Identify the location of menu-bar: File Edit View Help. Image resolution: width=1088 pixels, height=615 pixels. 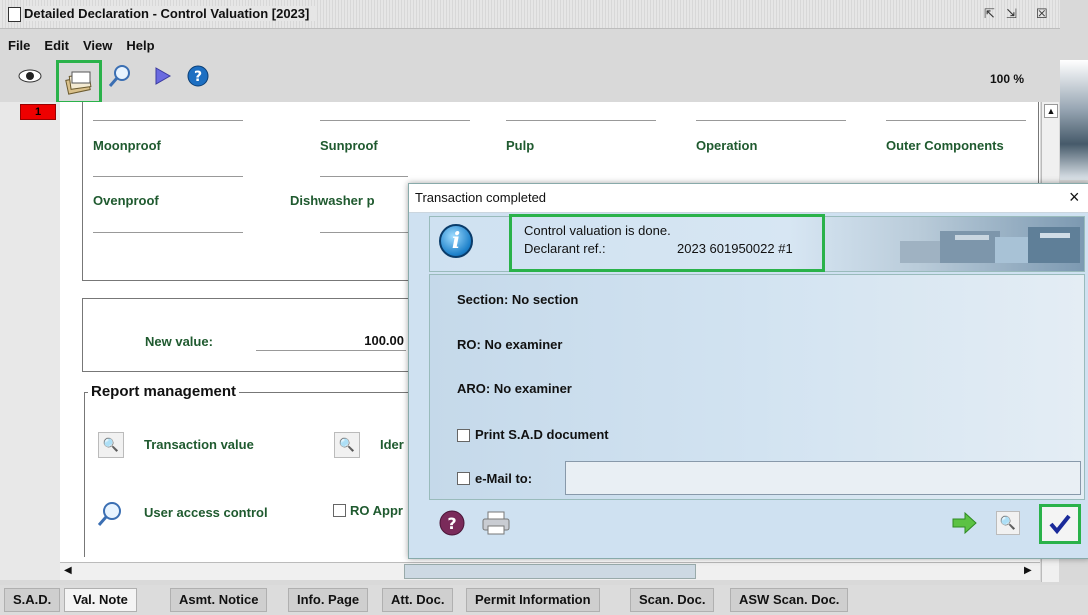
(80, 48).